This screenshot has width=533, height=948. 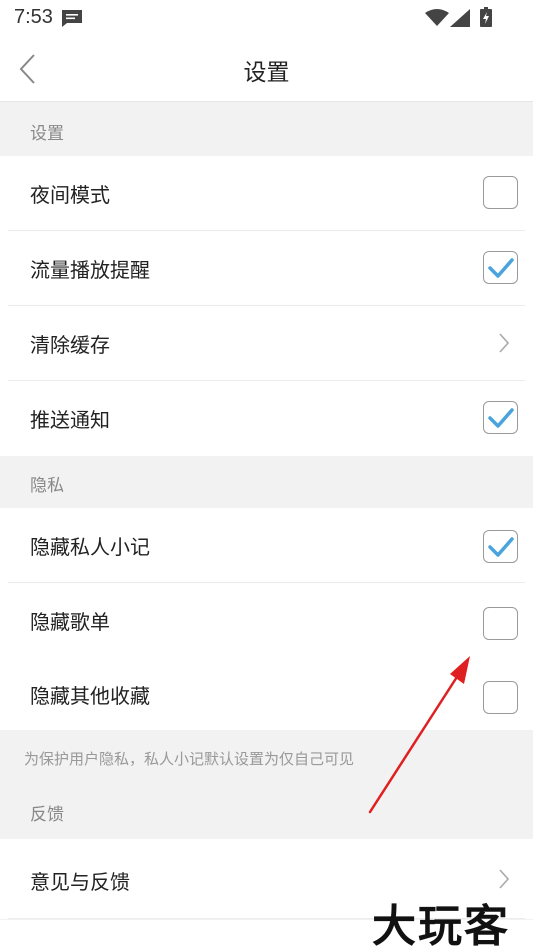 What do you see at coordinates (266, 73) in the screenshot?
I see `page-title: 设置` at bounding box center [266, 73].